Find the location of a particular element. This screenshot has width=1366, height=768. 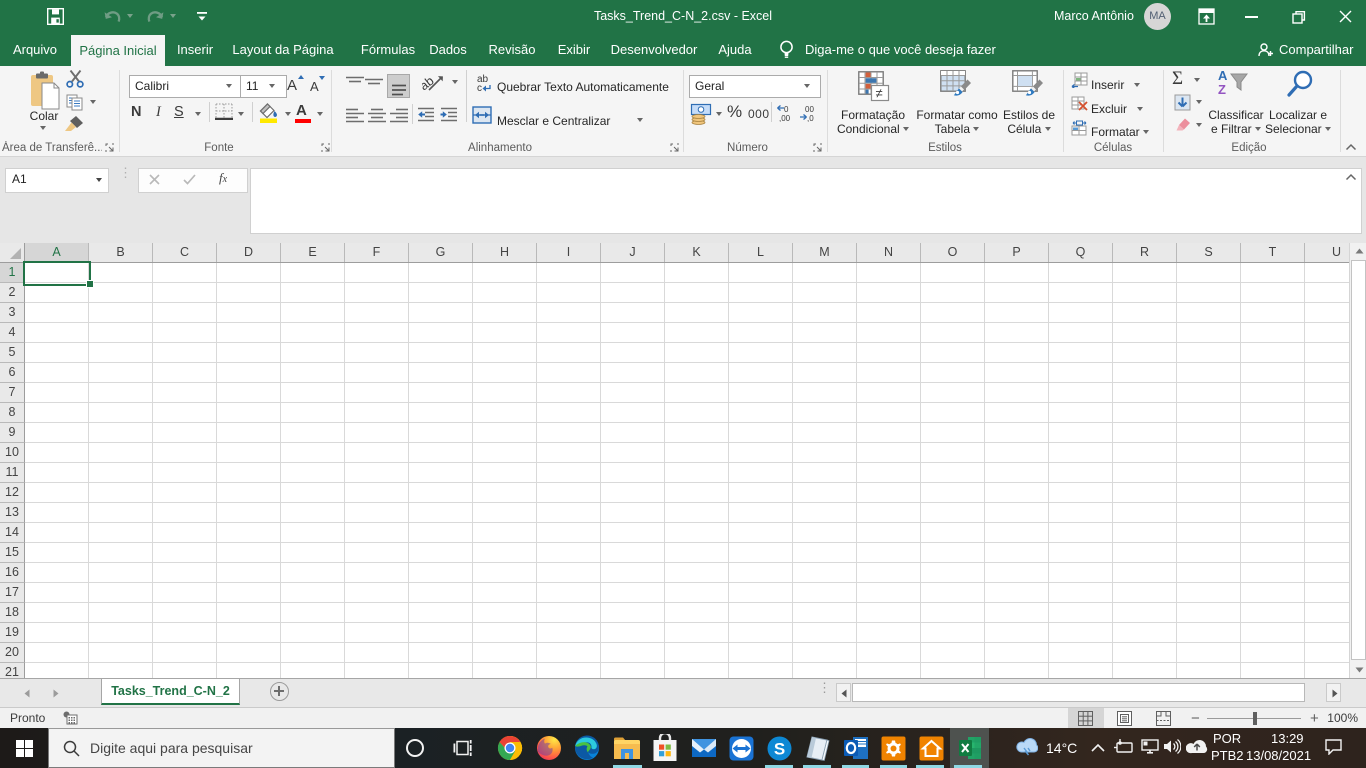

svg-text: ,00 is located at coordinates (785, 118).